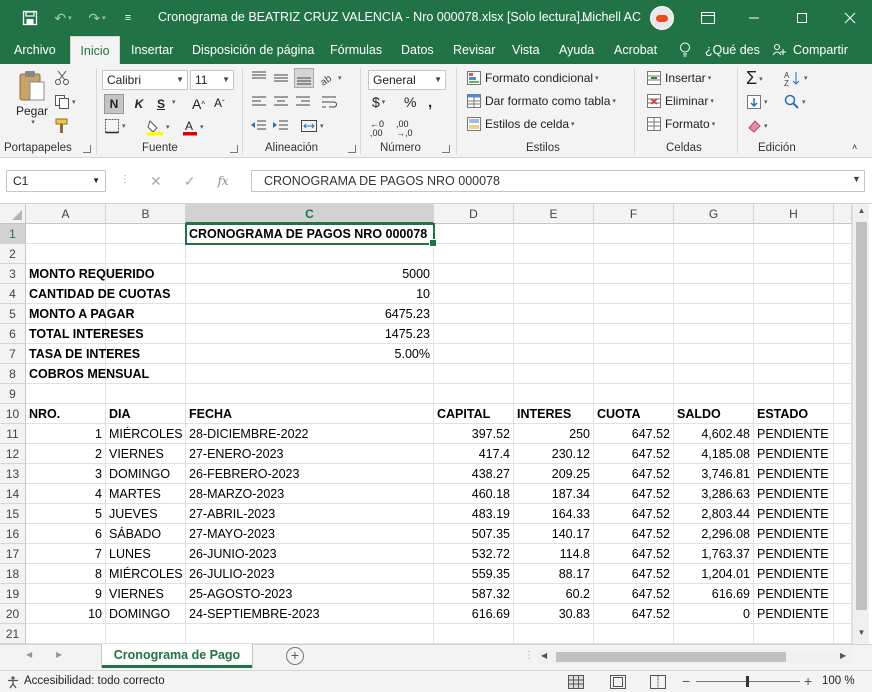  What do you see at coordinates (678, 78) in the screenshot?
I see `insert-cells-button: Insertar ▾` at bounding box center [678, 78].